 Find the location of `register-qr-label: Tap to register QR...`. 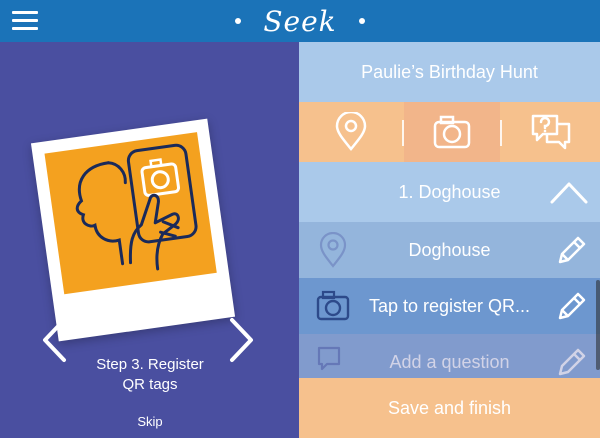

register-qr-label: Tap to register QR... is located at coordinates (449, 305).